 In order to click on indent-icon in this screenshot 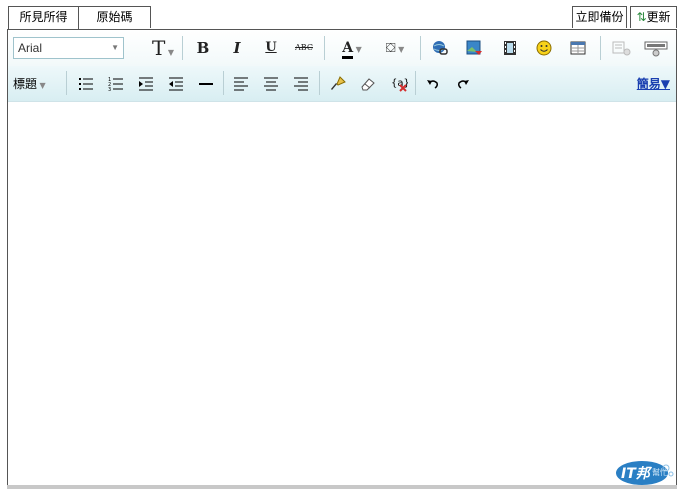, I will do `click(146, 84)`.